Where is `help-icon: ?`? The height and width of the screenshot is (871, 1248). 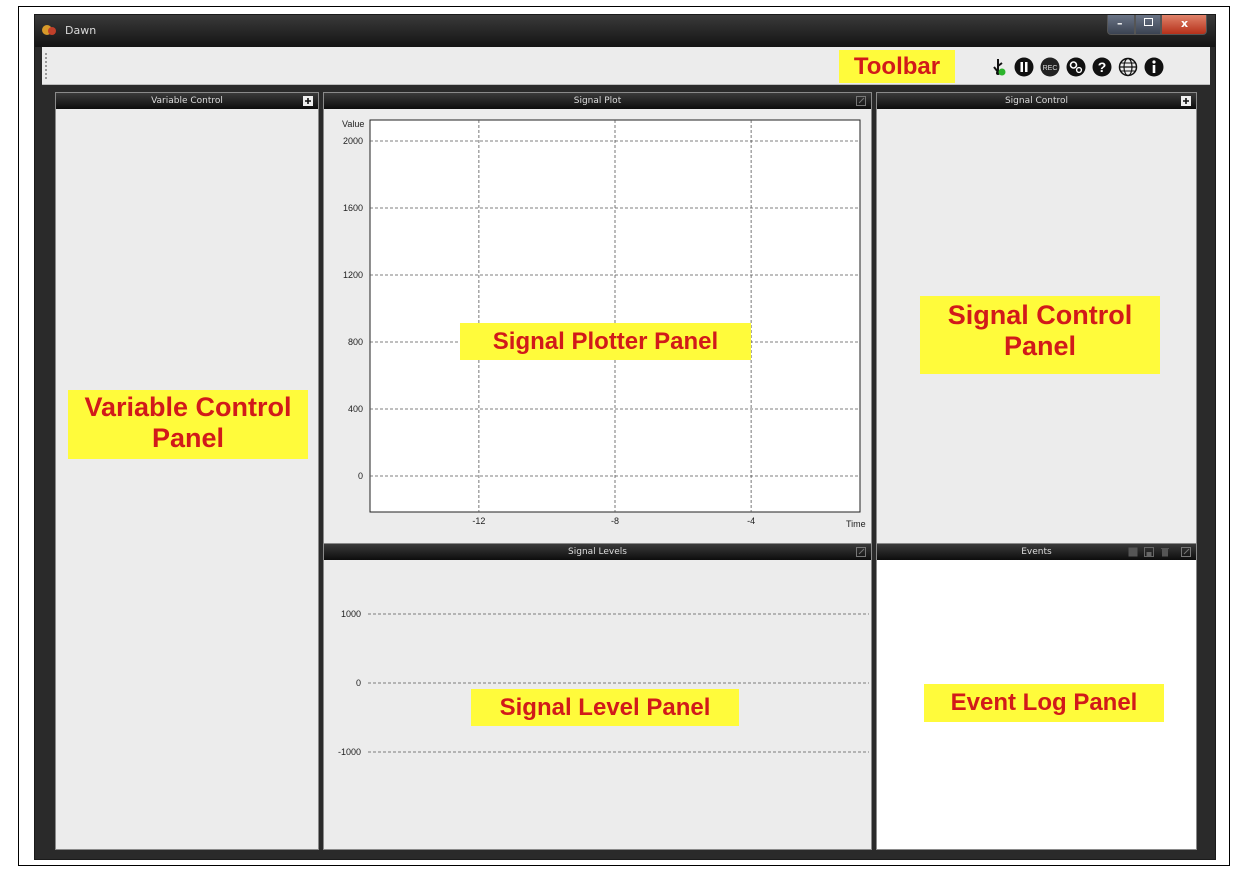 help-icon: ? is located at coordinates (1102, 67).